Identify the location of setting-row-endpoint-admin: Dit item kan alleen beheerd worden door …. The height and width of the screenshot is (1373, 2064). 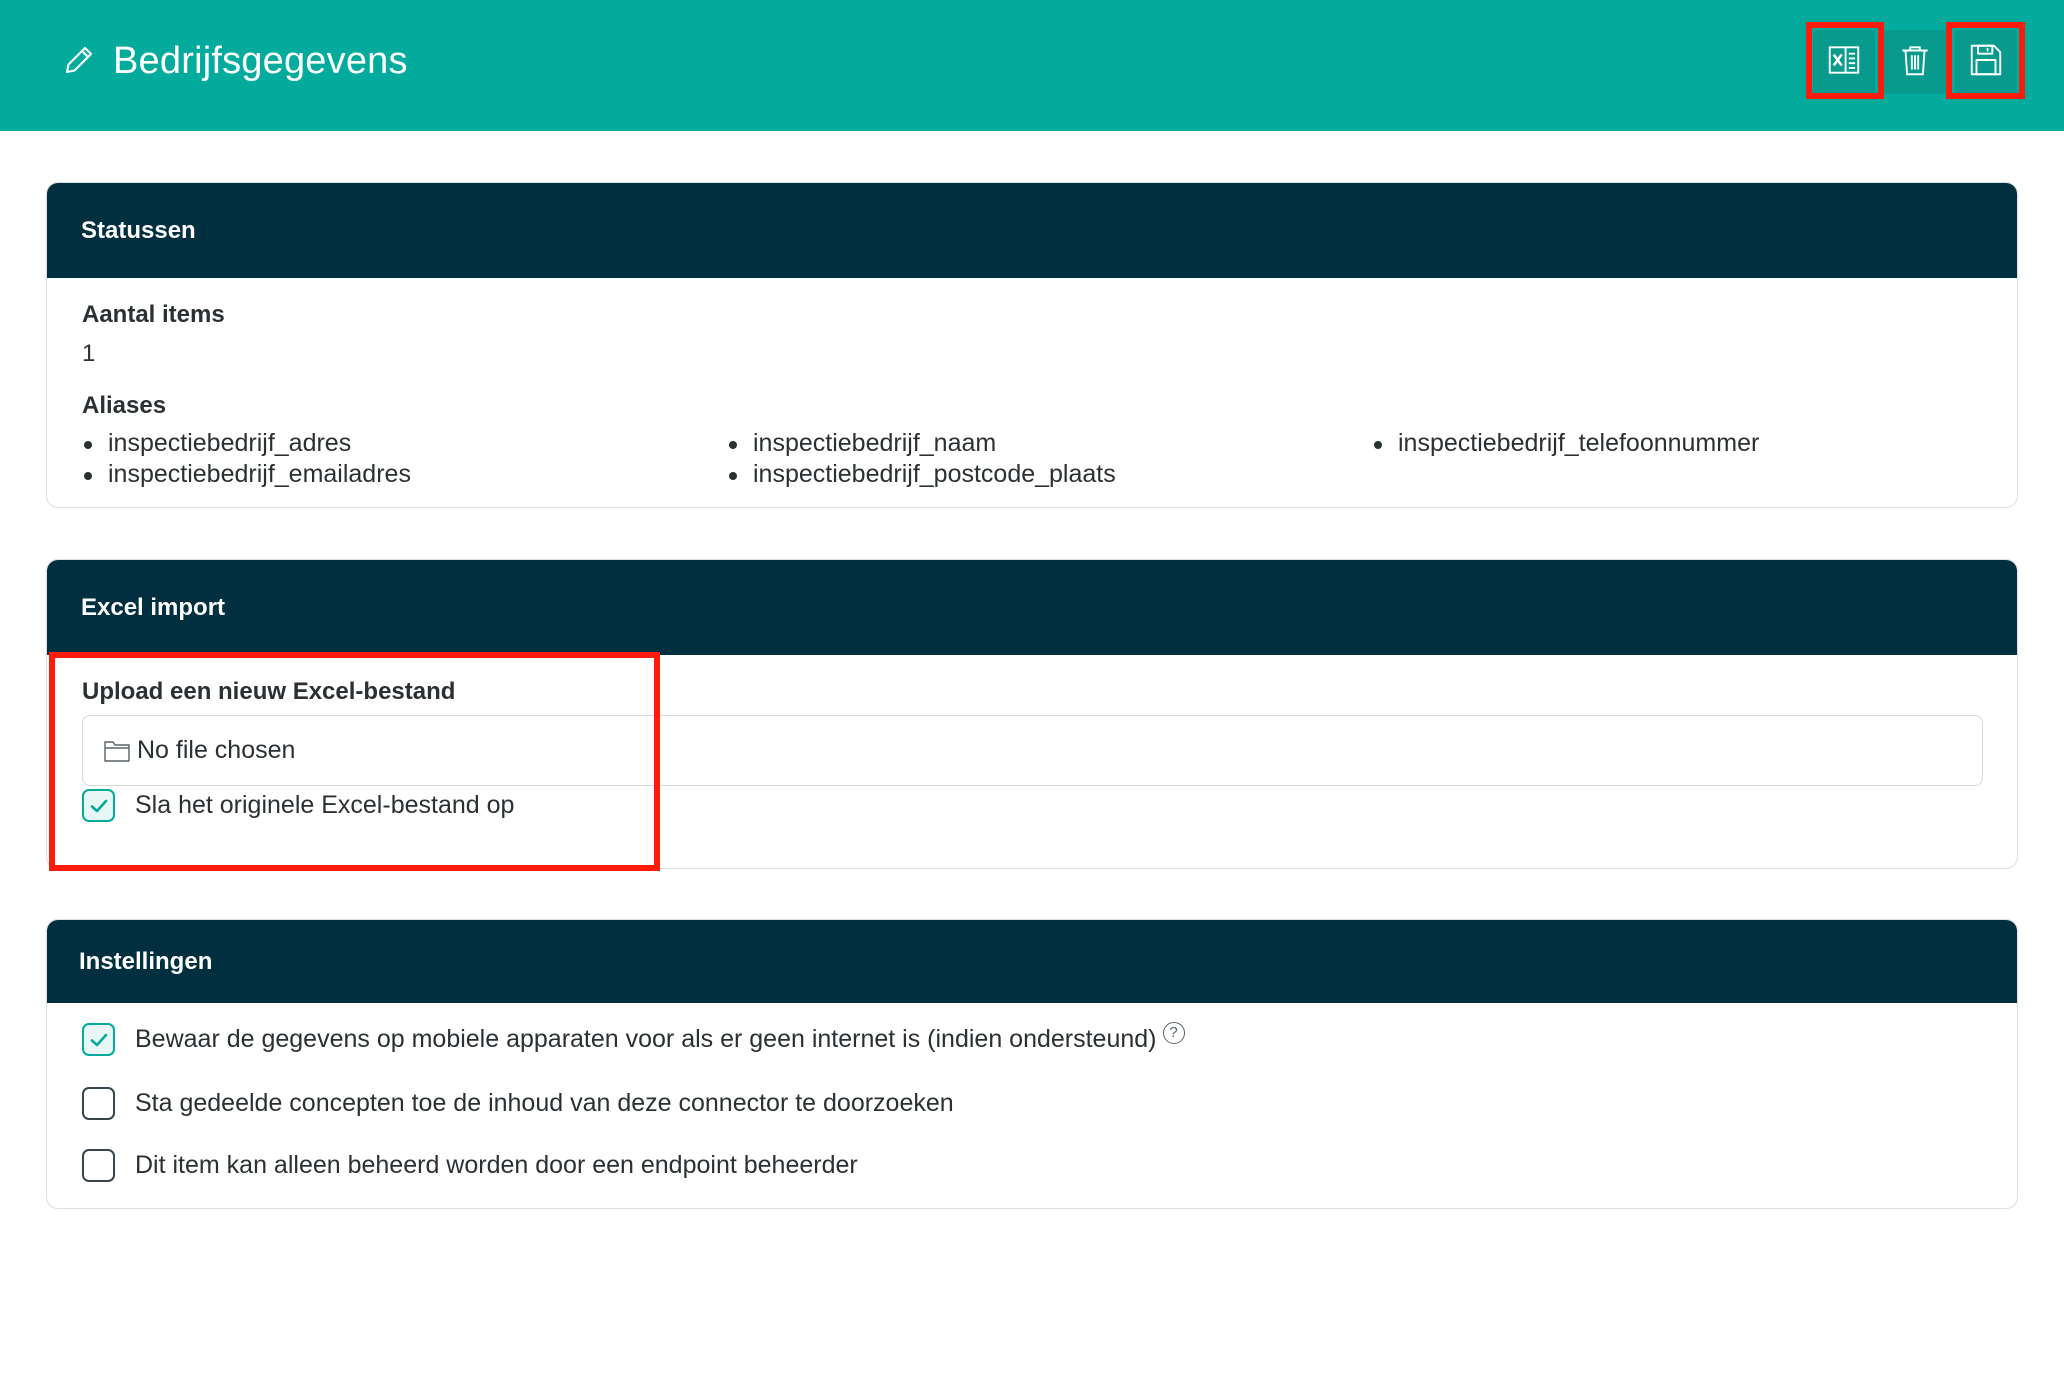
(470, 1165).